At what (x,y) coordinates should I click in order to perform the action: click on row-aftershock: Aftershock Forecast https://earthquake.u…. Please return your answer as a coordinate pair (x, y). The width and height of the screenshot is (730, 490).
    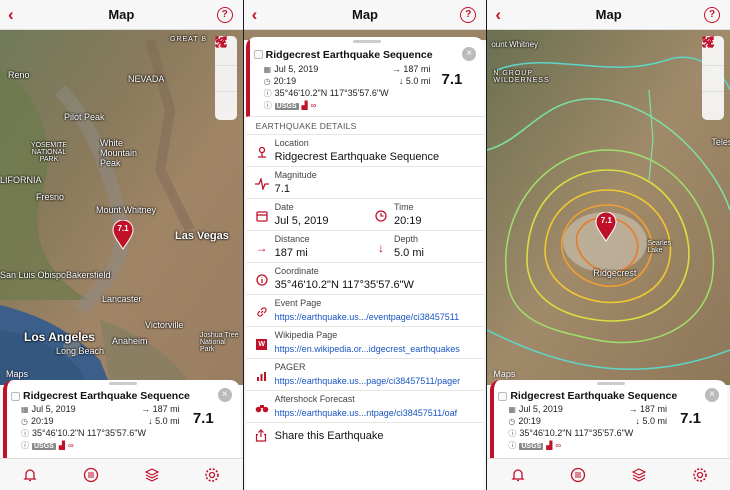
    Looking at the image, I should click on (365, 407).